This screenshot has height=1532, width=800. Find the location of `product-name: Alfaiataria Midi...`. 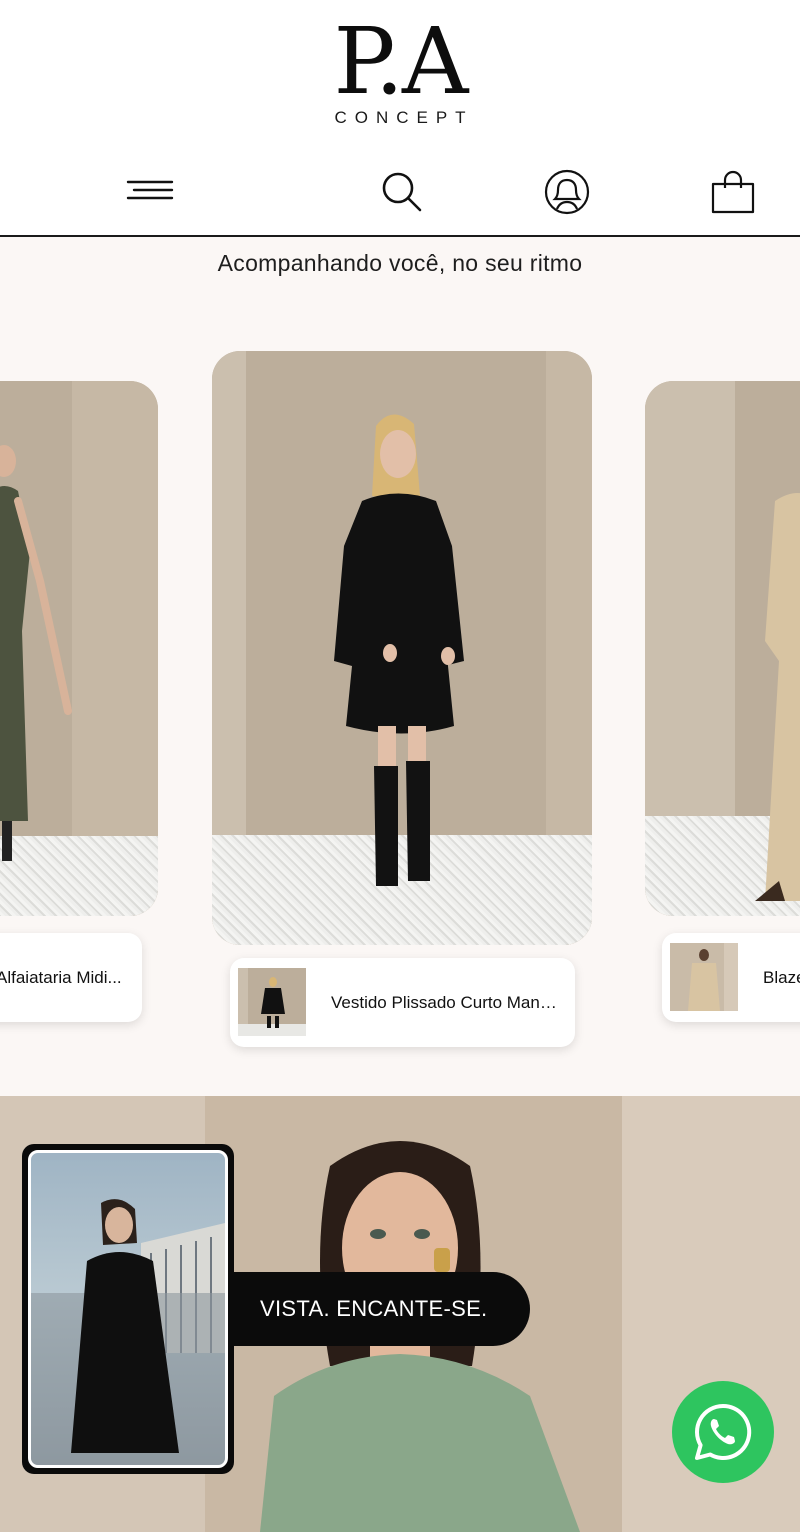

product-name: Alfaiataria Midi... is located at coordinates (61, 977).